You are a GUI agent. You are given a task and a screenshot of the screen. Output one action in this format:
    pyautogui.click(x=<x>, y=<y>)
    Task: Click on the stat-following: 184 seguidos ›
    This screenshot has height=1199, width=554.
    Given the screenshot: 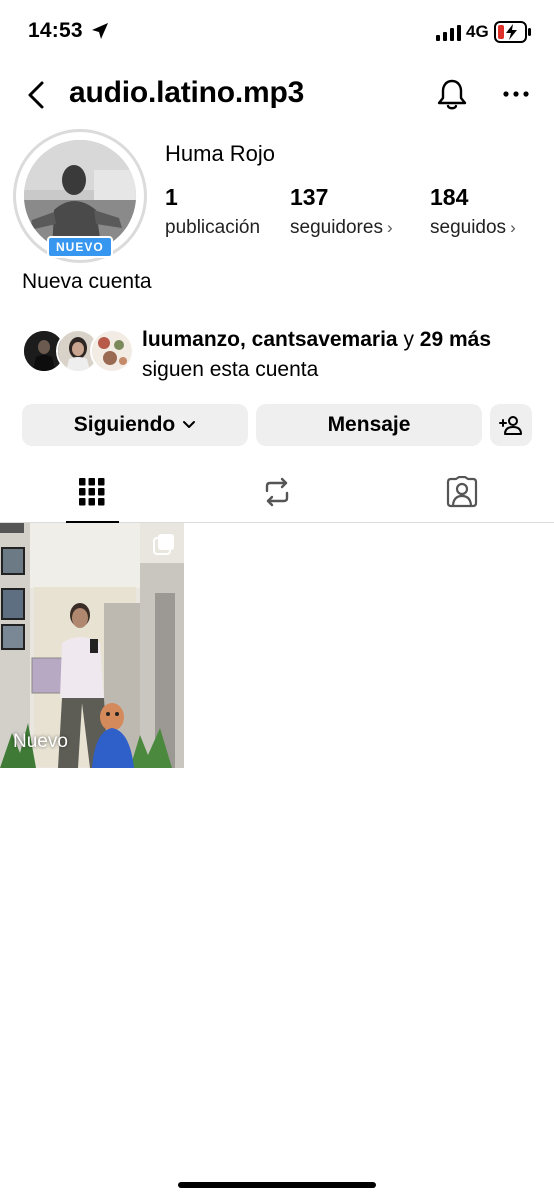 What is the action you would take?
    pyautogui.click(x=473, y=211)
    